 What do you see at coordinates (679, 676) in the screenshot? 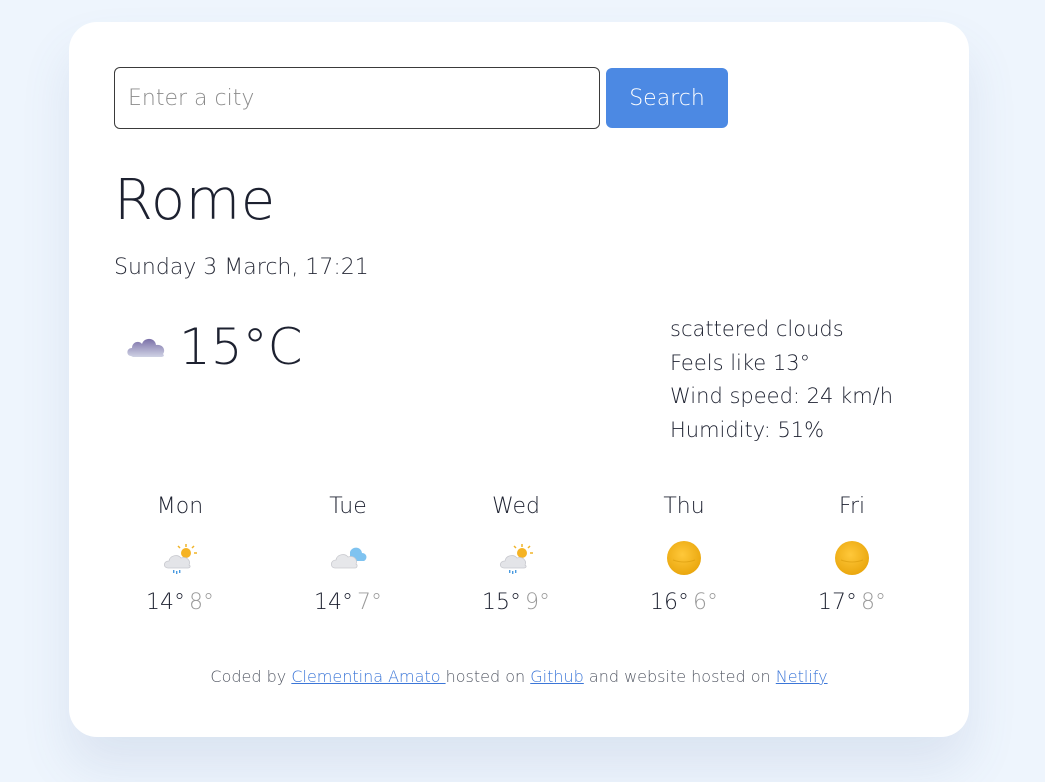
I see `footer-middle2: and website hosted on` at bounding box center [679, 676].